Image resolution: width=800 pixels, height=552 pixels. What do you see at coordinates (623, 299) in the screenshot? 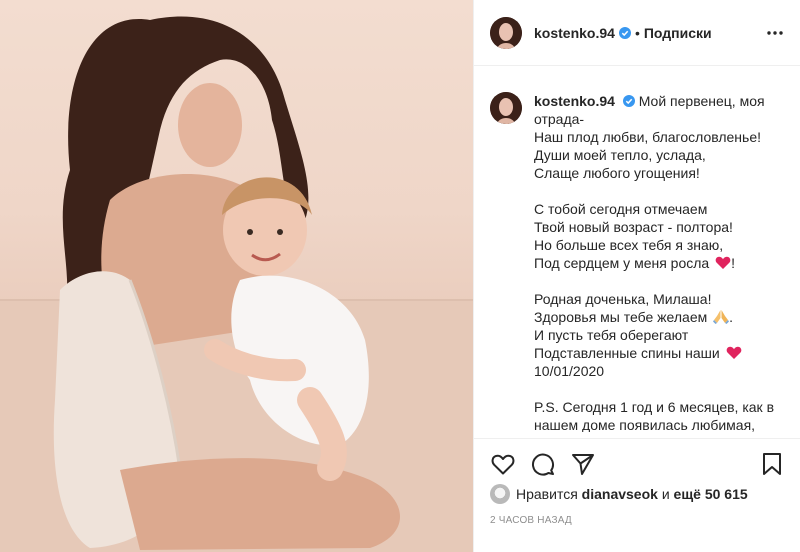
I see `caption-line: Родная доченька, Милаша!` at bounding box center [623, 299].